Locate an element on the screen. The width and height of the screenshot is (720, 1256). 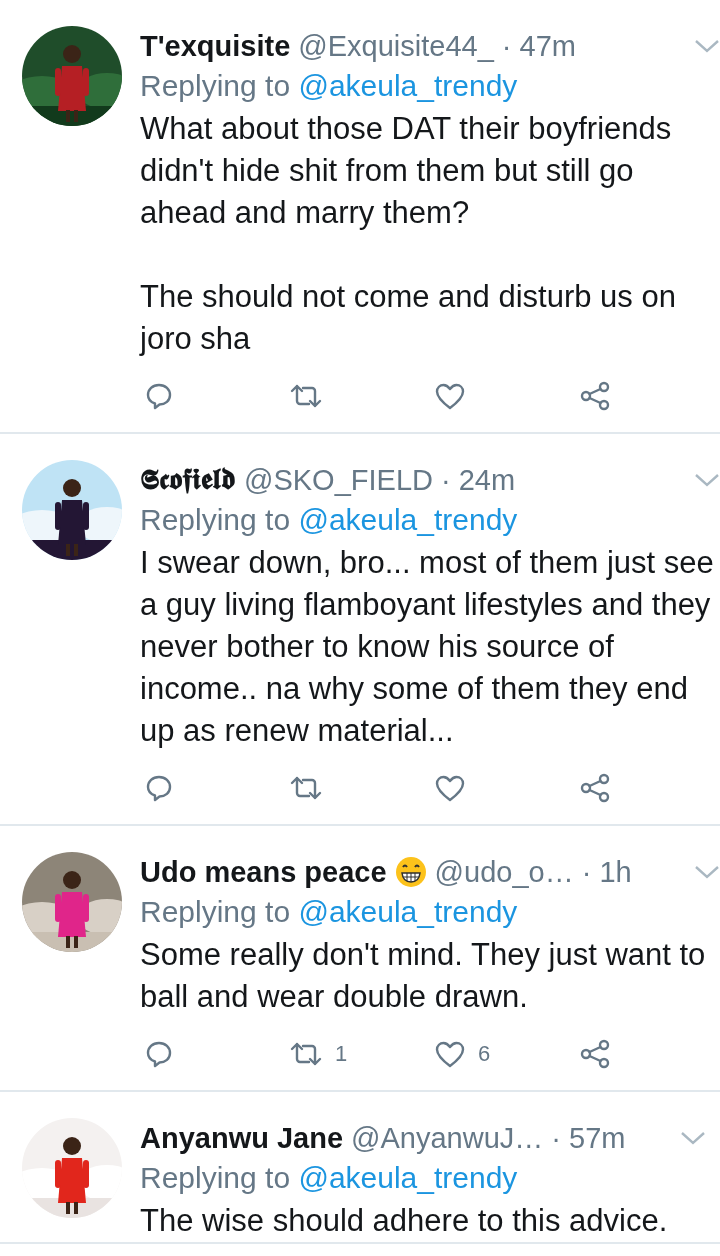
tweet-time: · 47m is located at coordinates (538, 46).